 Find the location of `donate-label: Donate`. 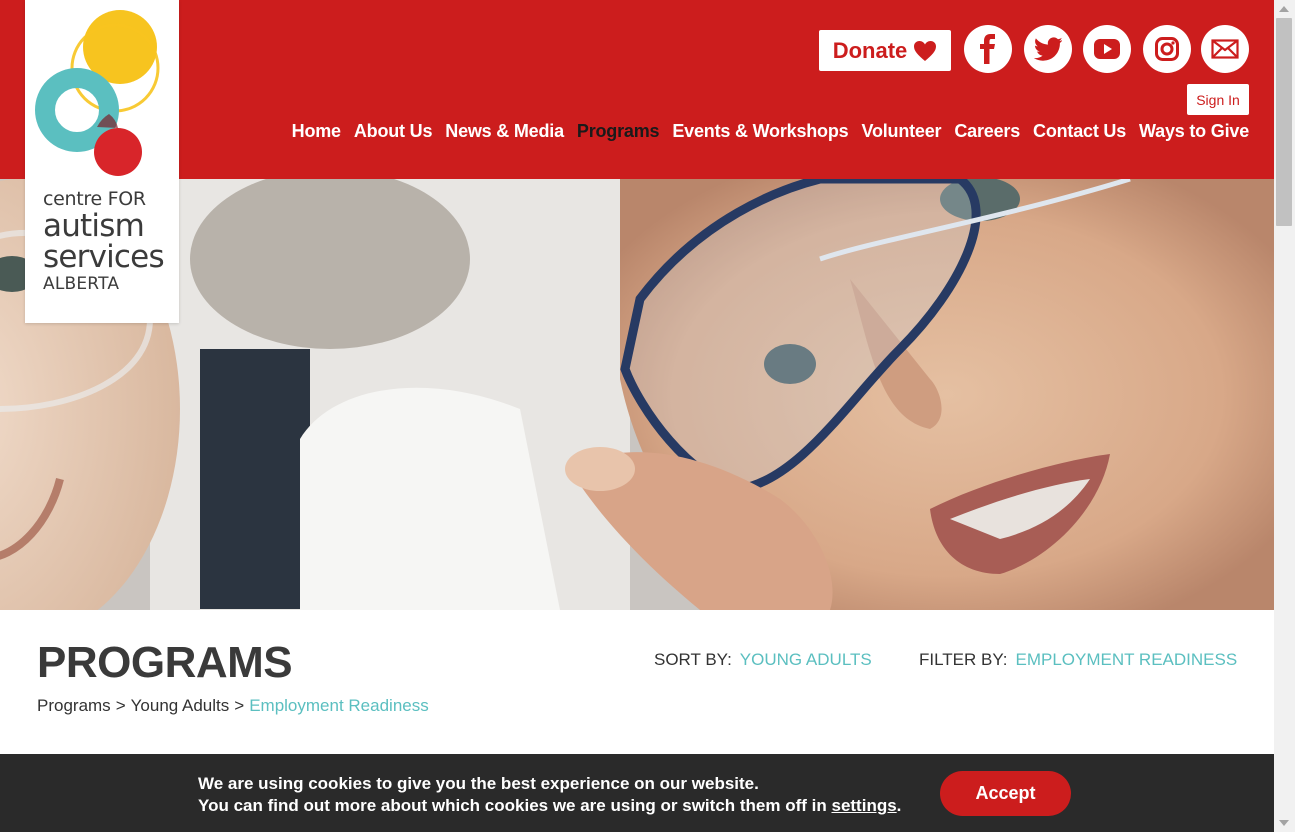

donate-label: Donate is located at coordinates (870, 50).